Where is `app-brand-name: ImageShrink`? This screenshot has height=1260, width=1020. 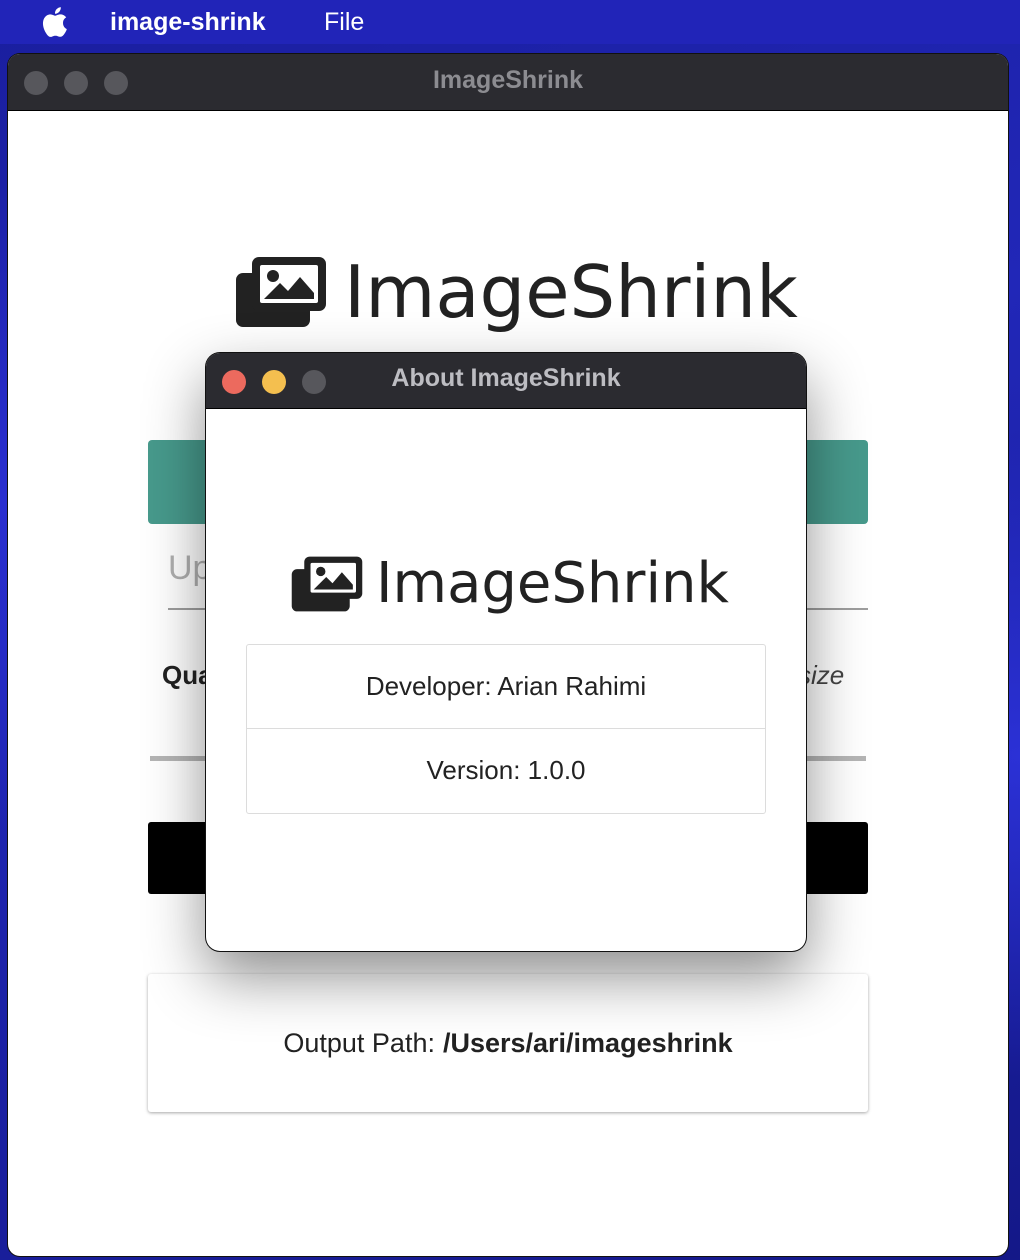 app-brand-name: ImageShrink is located at coordinates (571, 292).